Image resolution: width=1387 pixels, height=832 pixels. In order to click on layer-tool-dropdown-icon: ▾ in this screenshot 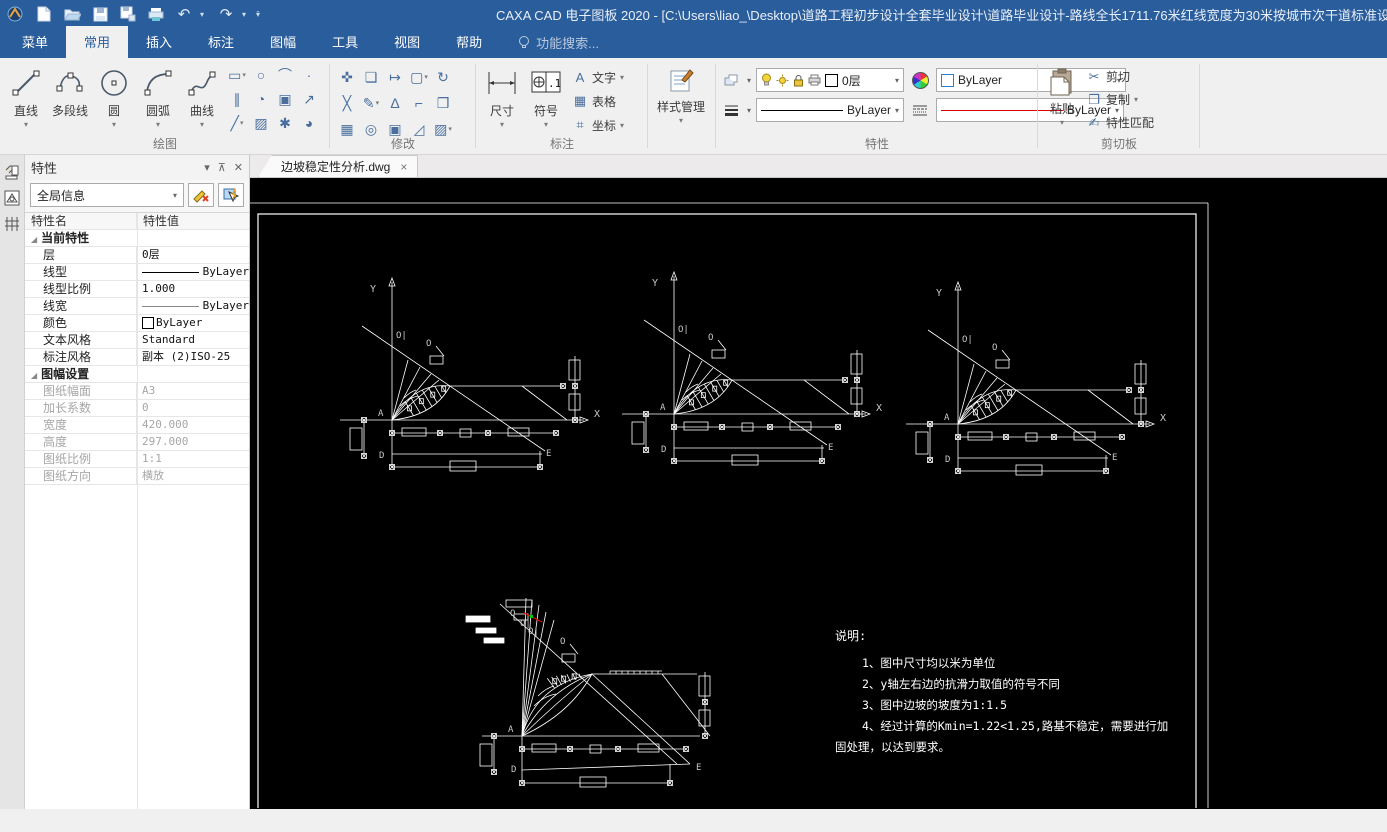, I will do `click(749, 80)`.